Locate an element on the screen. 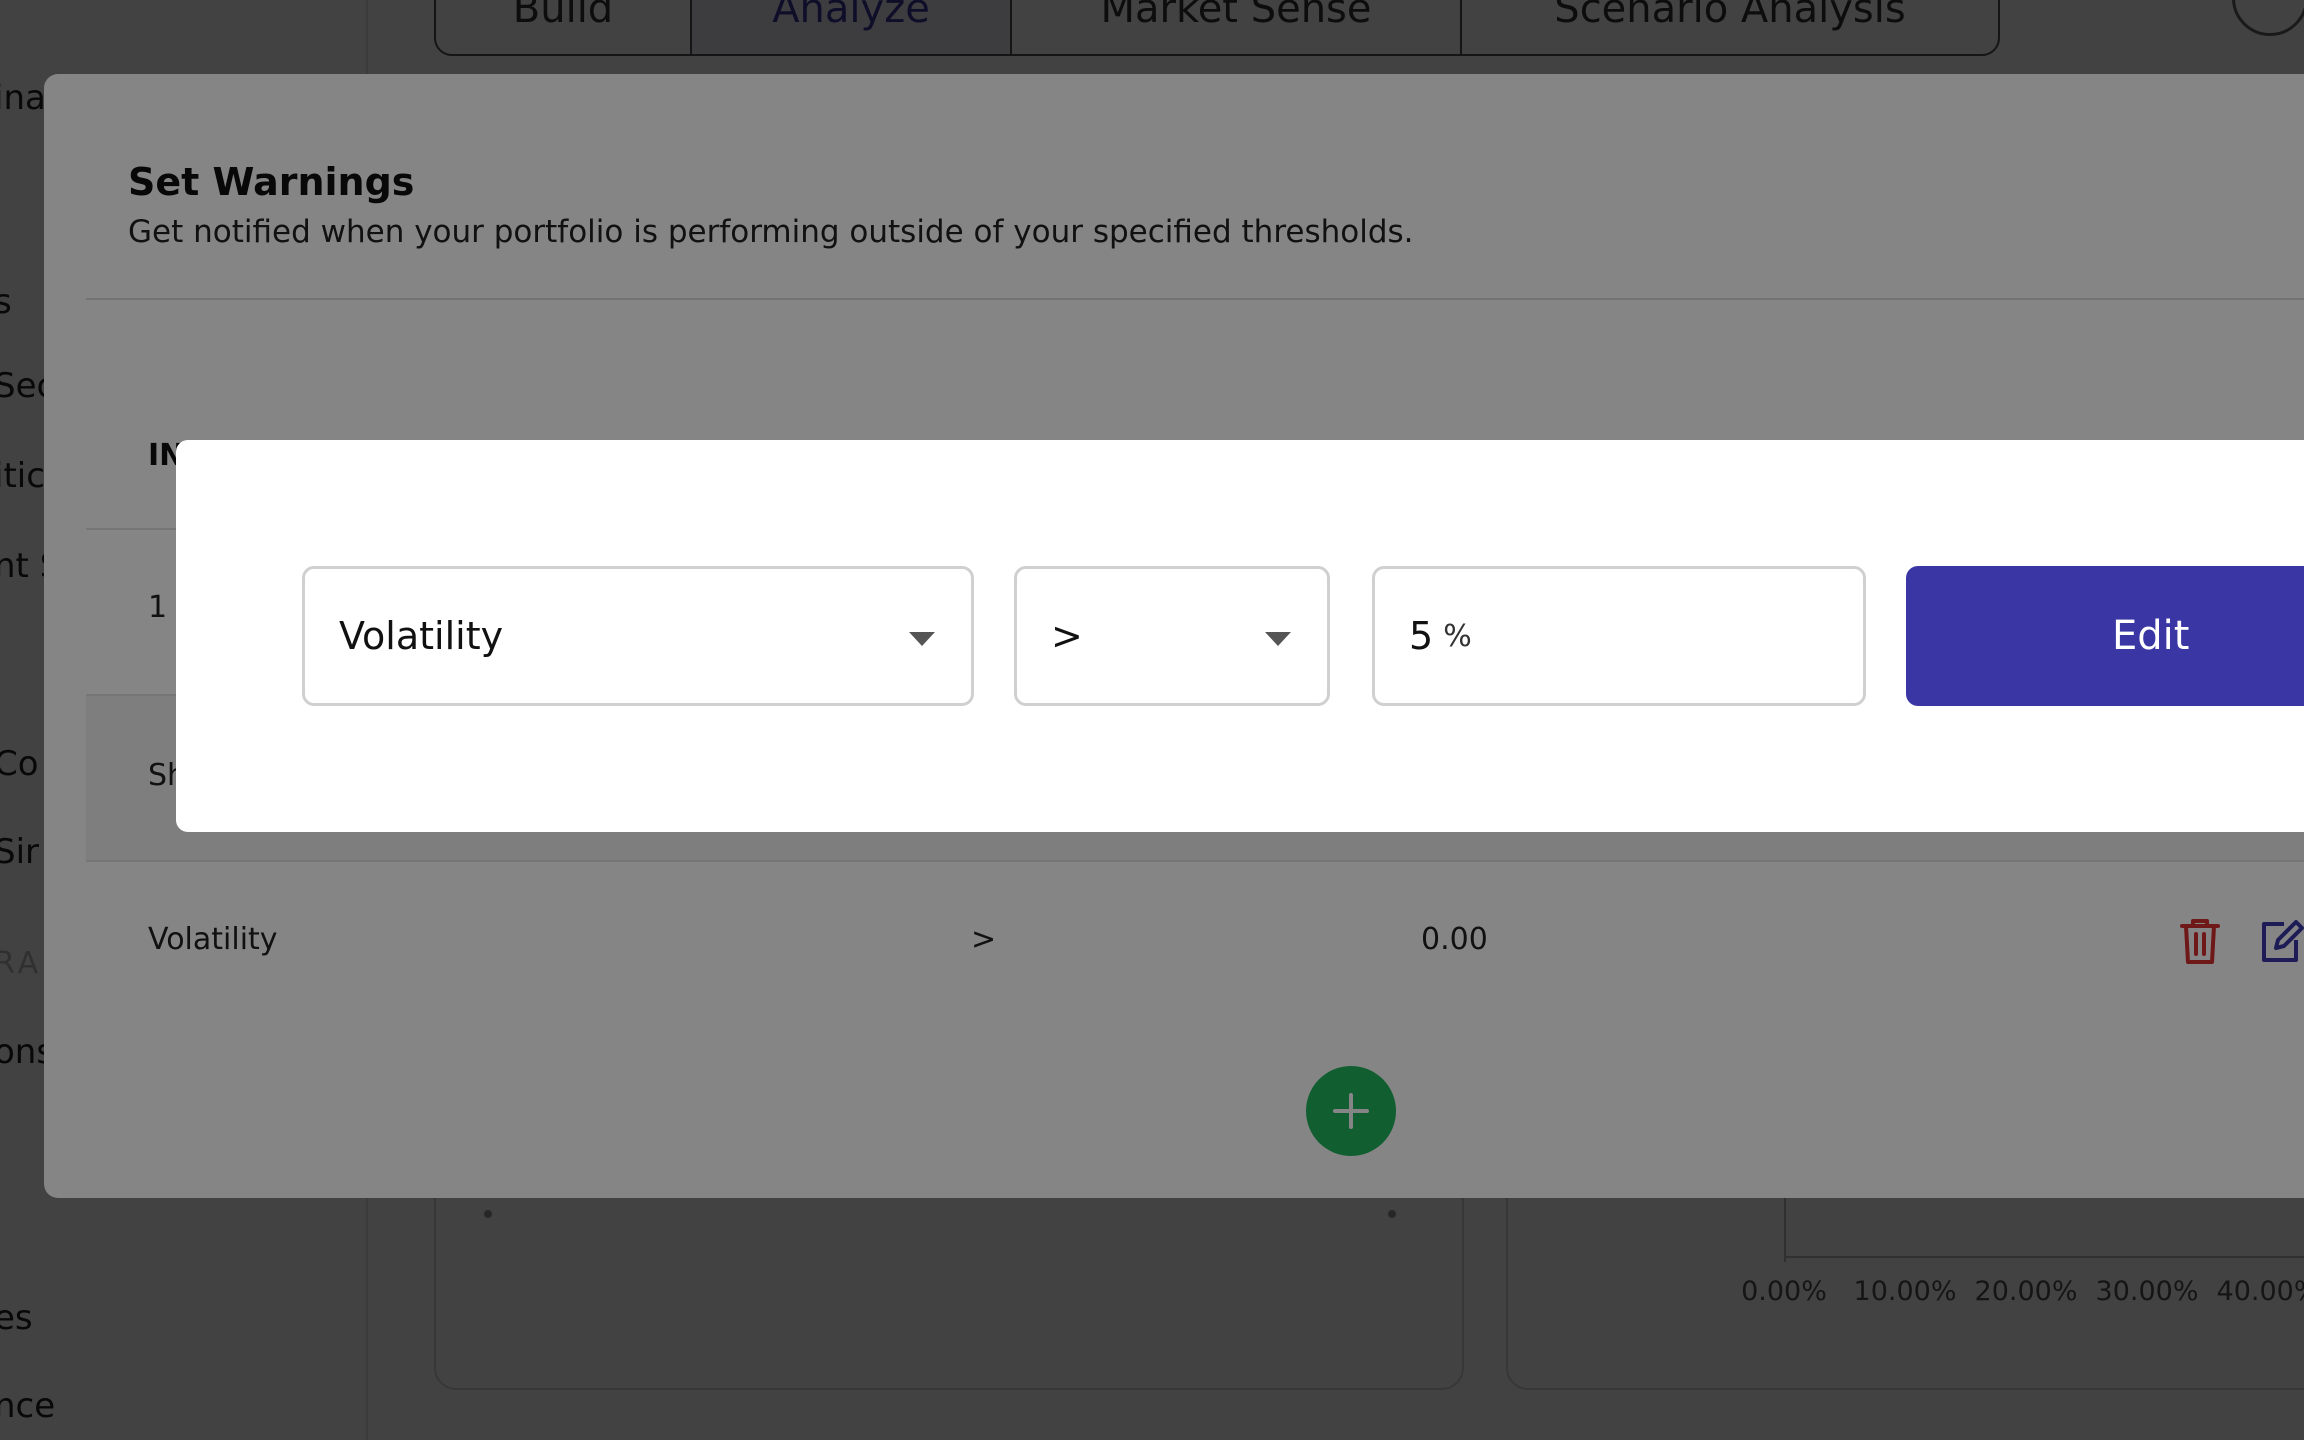 This screenshot has width=2304, height=1440. threshold-input: 5 % is located at coordinates (1619, 636).